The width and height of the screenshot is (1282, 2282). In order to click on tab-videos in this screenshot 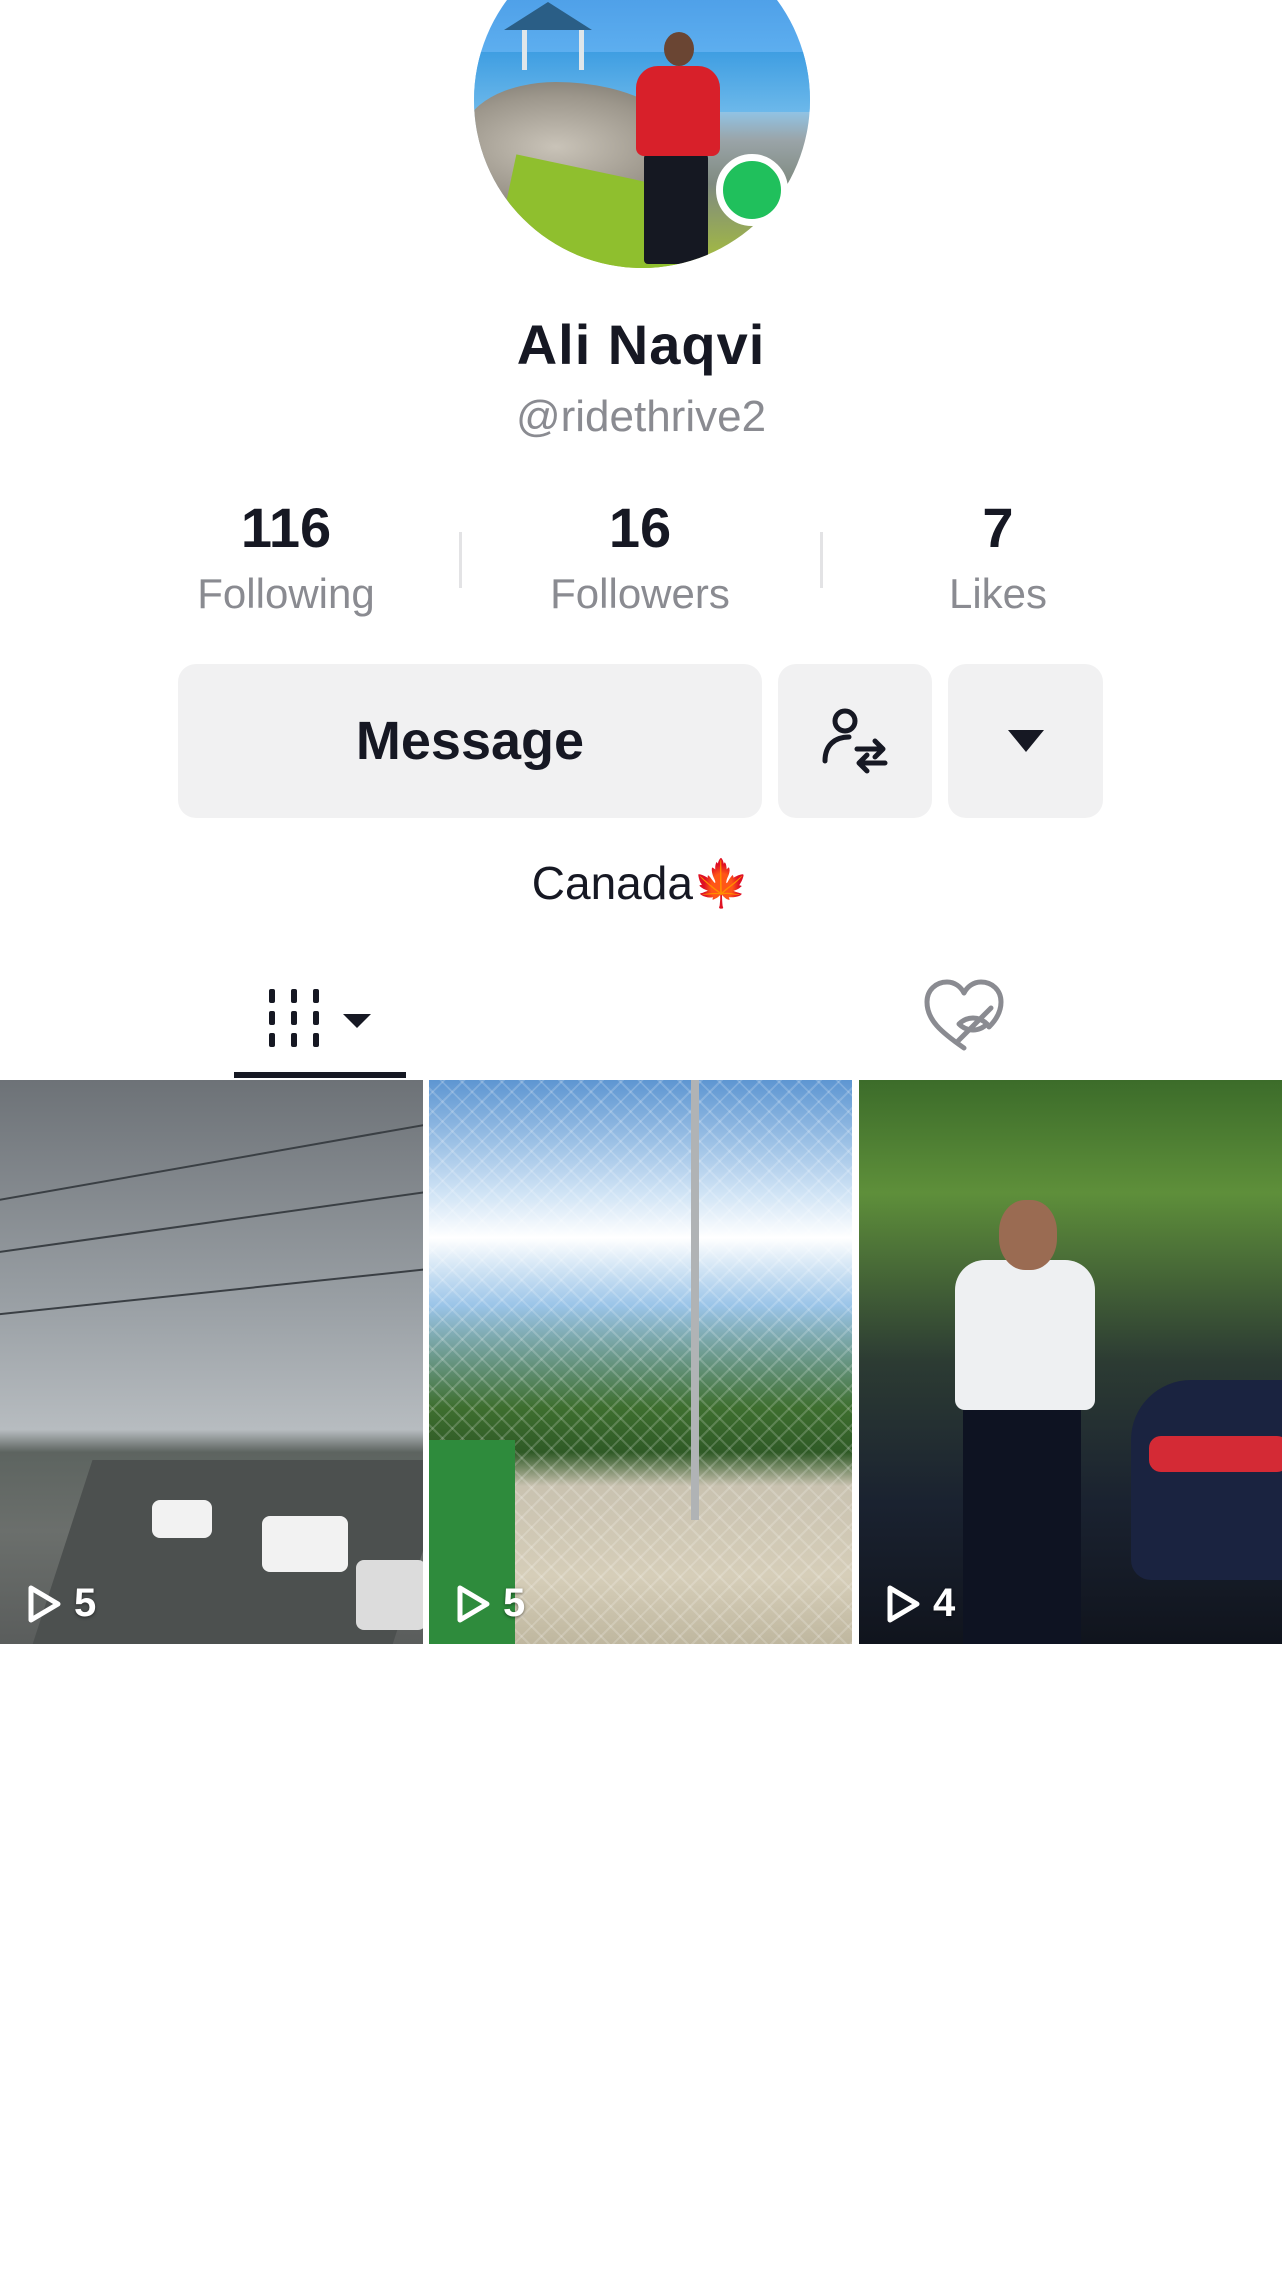, I will do `click(320, 1018)`.